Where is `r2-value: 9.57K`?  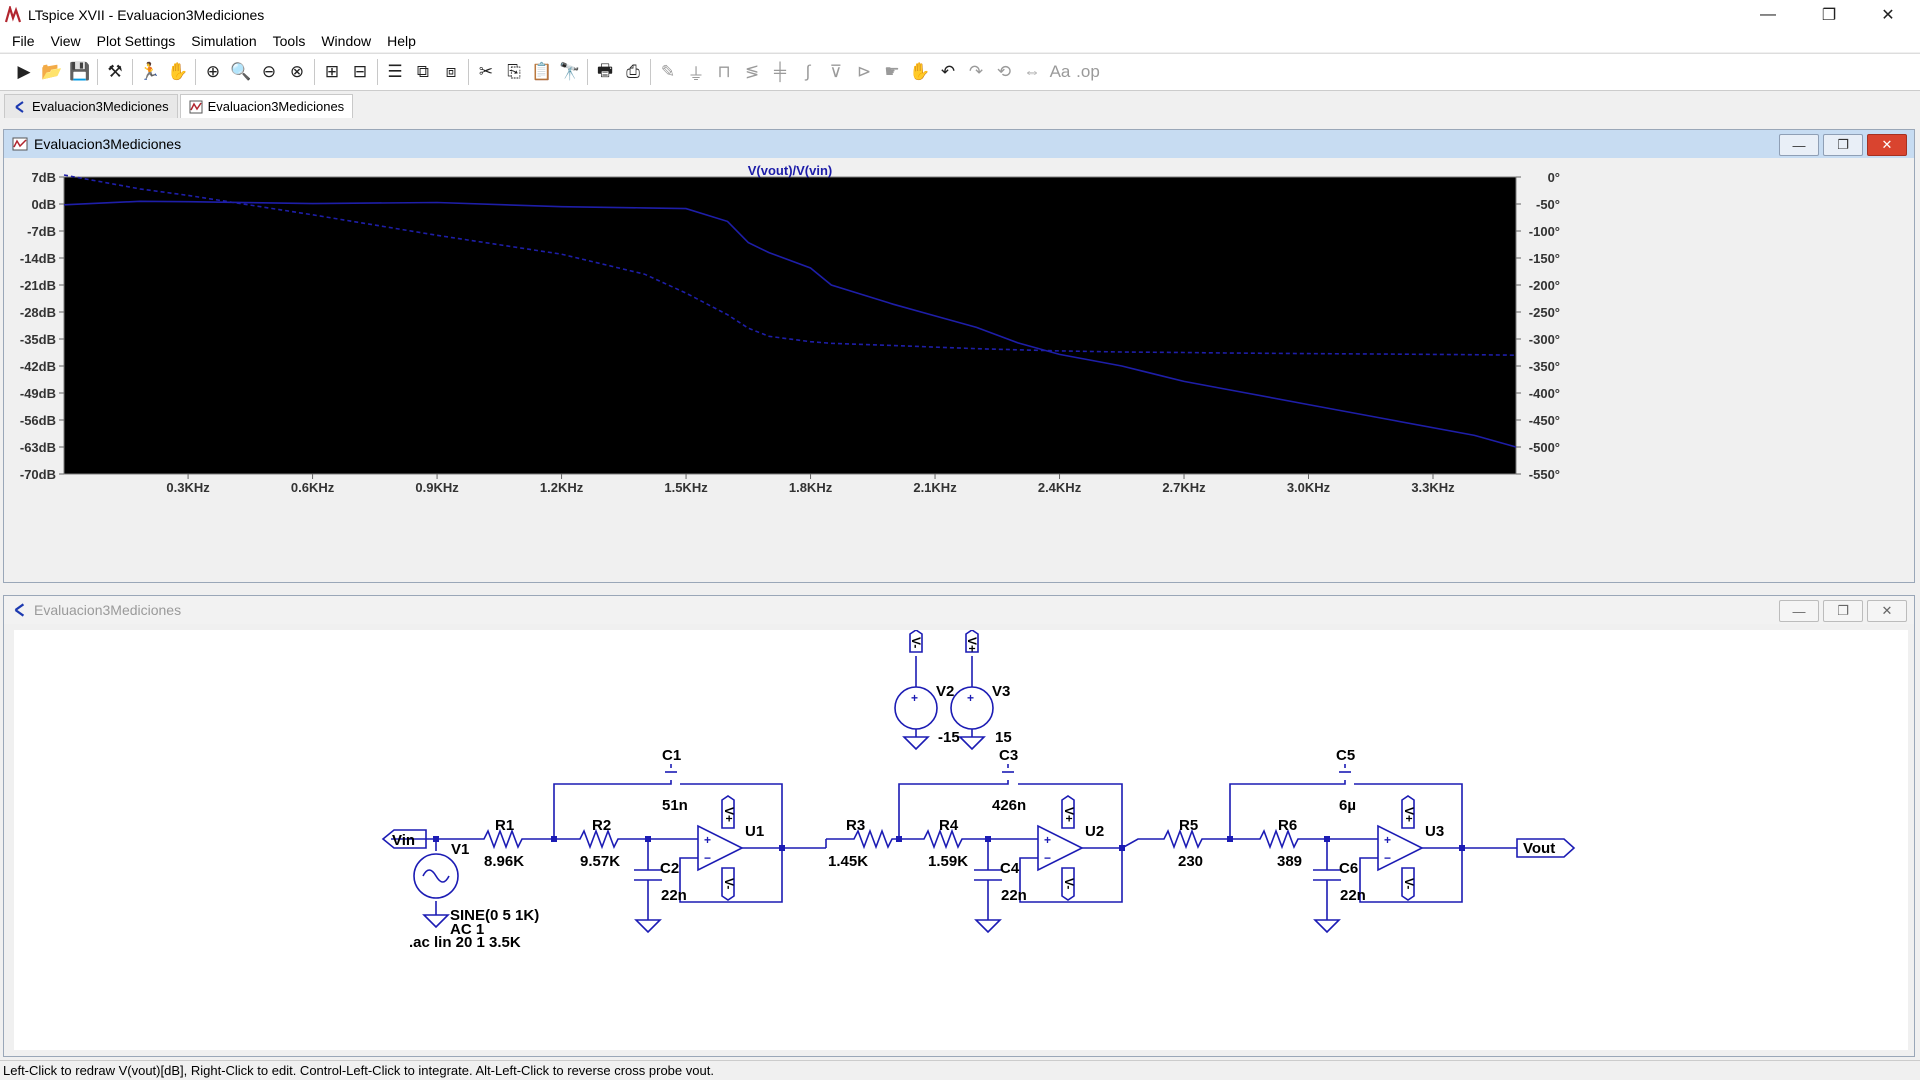
r2-value: 9.57K is located at coordinates (600, 861).